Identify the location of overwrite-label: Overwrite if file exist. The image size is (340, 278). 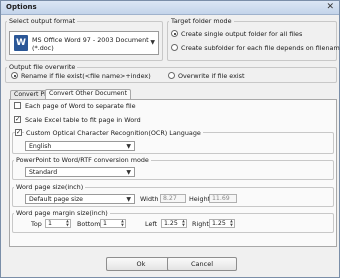
(211, 76).